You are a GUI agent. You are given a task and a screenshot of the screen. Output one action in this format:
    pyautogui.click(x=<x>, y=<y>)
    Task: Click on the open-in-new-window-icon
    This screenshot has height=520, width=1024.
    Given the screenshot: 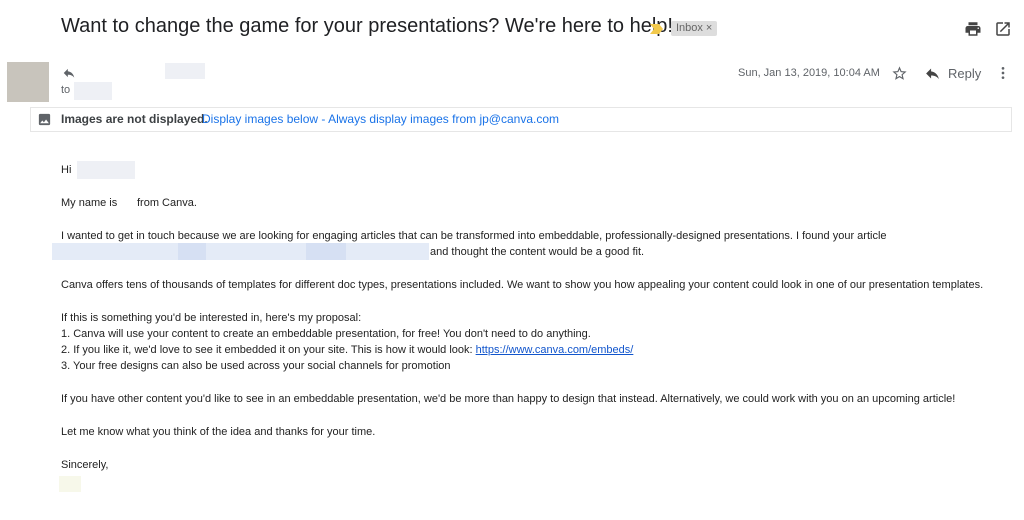 What is the action you would take?
    pyautogui.click(x=1003, y=29)
    